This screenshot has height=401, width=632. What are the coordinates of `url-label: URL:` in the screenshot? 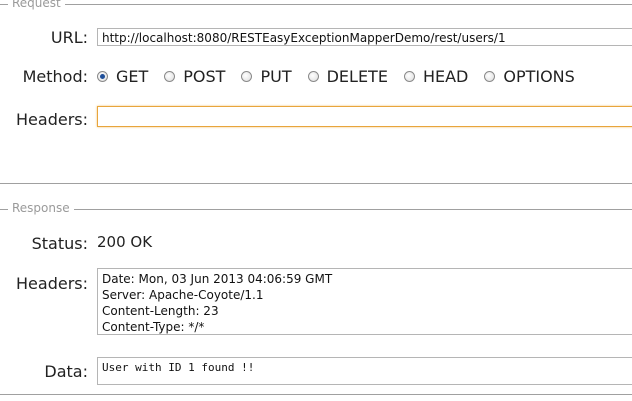 It's located at (69, 37).